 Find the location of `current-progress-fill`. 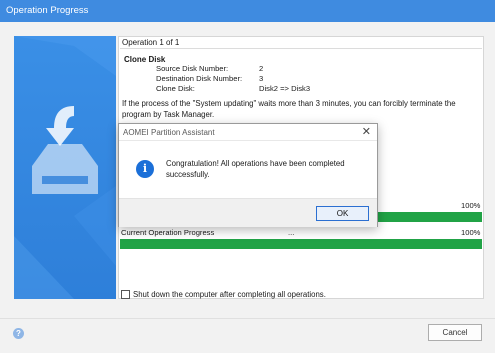

current-progress-fill is located at coordinates (301, 244).